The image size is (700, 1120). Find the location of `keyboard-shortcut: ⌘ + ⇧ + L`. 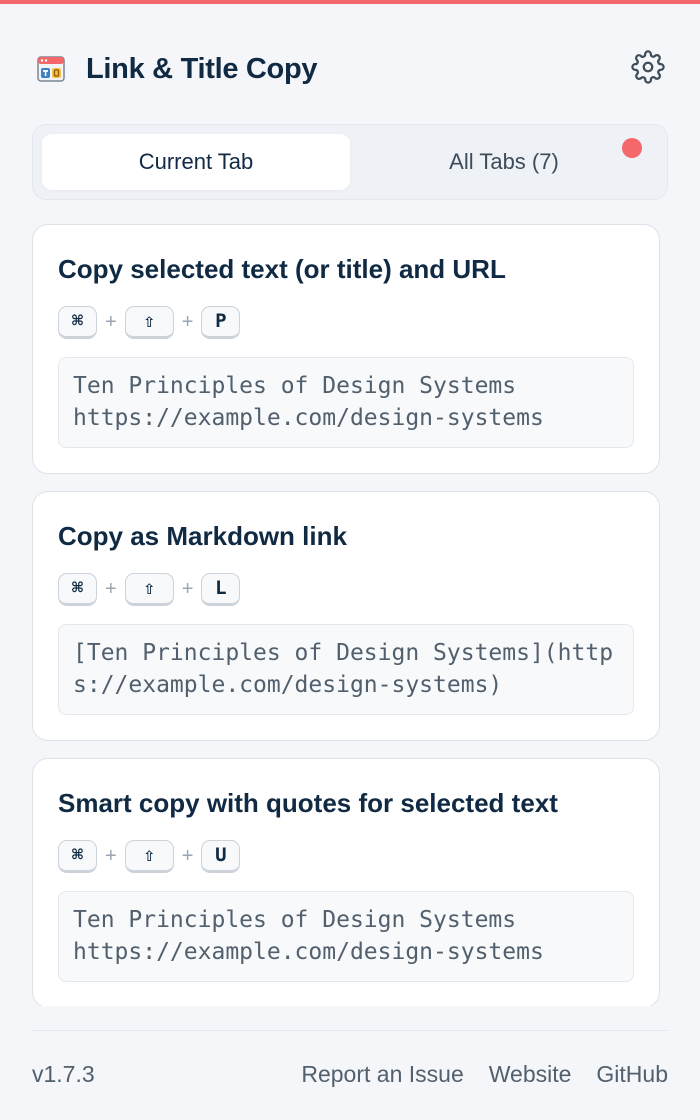

keyboard-shortcut: ⌘ + ⇧ + L is located at coordinates (346, 589).